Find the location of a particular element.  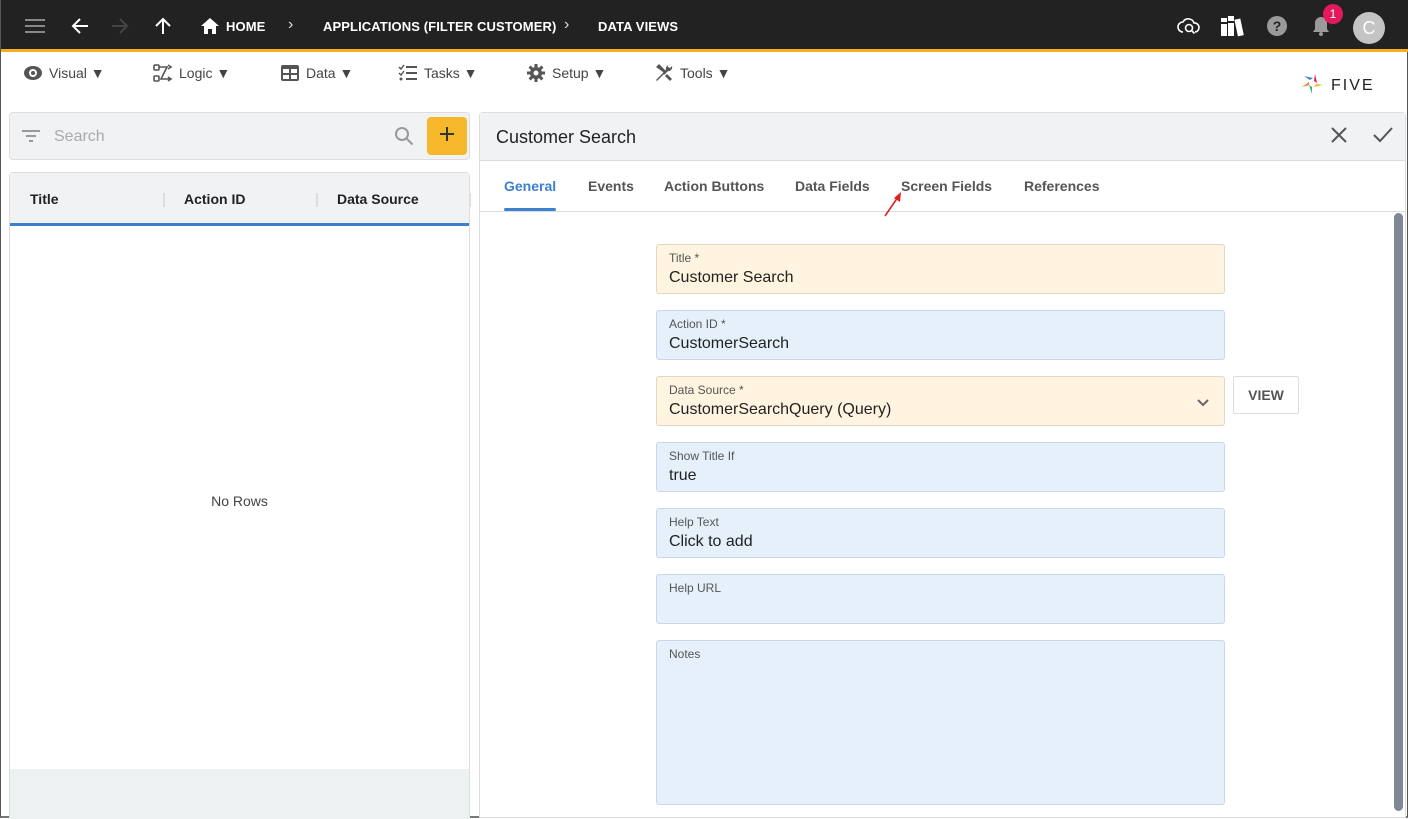

close-icon is located at coordinates (1339, 137).